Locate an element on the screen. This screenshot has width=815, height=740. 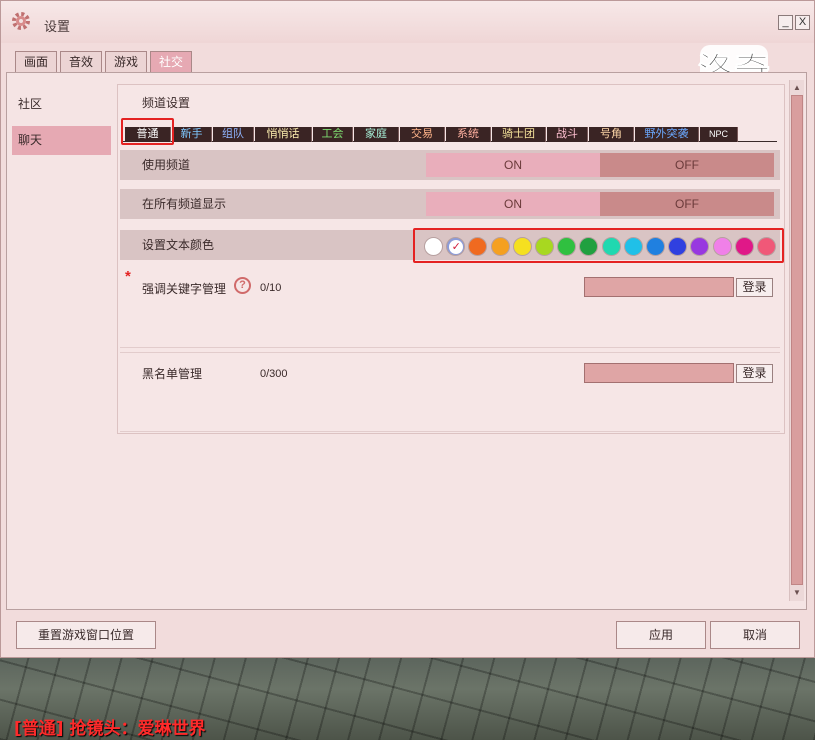
use-channel-on-button: ON is located at coordinates (513, 165).